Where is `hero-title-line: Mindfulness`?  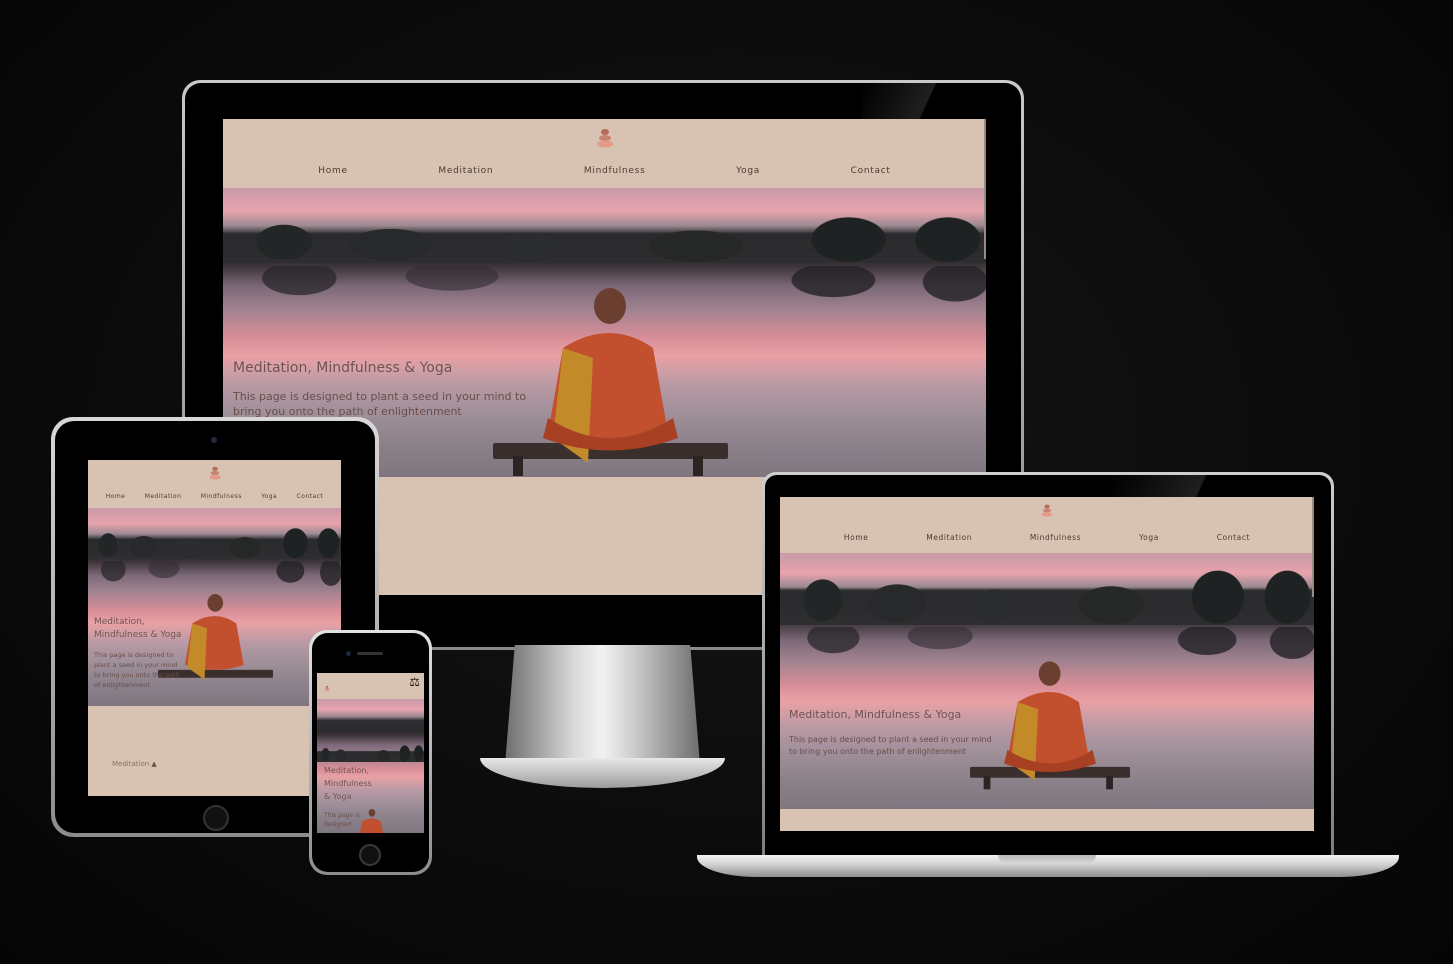
hero-title-line: Mindfulness is located at coordinates (348, 783).